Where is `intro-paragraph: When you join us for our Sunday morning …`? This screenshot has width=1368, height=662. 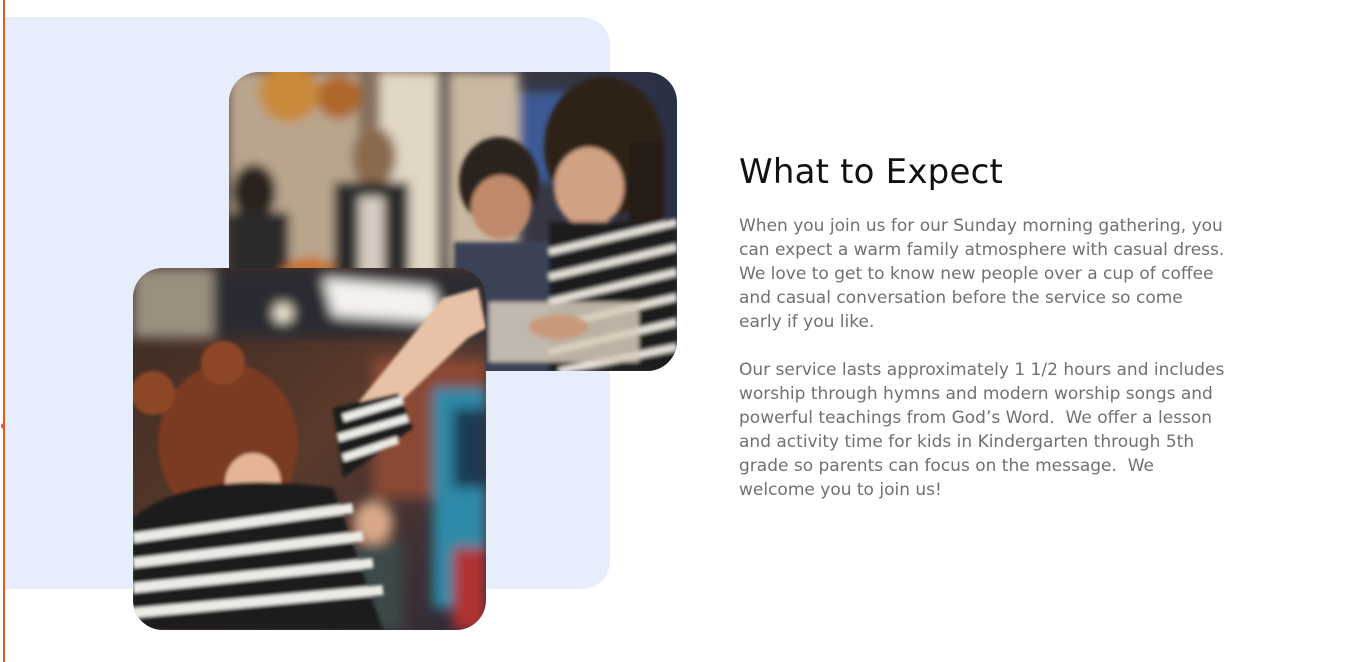
intro-paragraph: When you join us for our Sunday morning … is located at coordinates (987, 274).